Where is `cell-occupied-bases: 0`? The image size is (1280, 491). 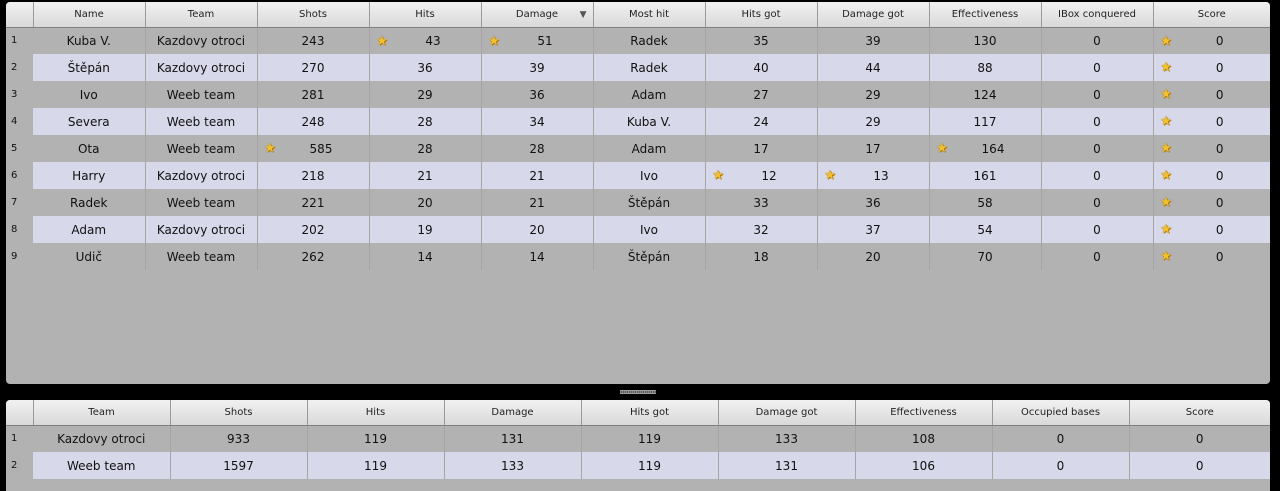
cell-occupied-bases: 0 is located at coordinates (1061, 465).